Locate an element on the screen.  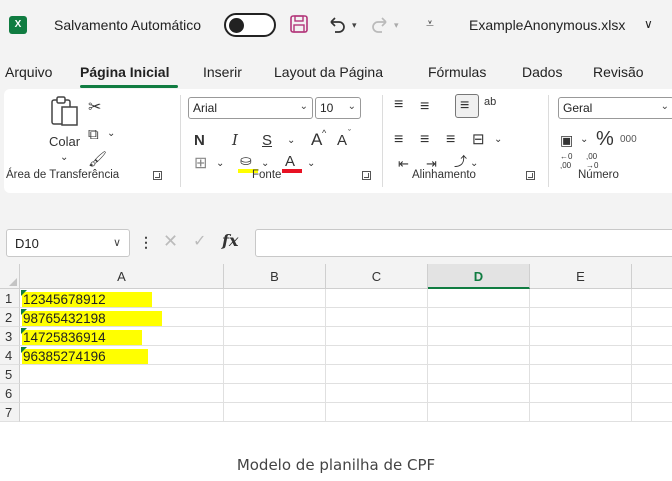
font-color-button: A is located at coordinates (290, 161).